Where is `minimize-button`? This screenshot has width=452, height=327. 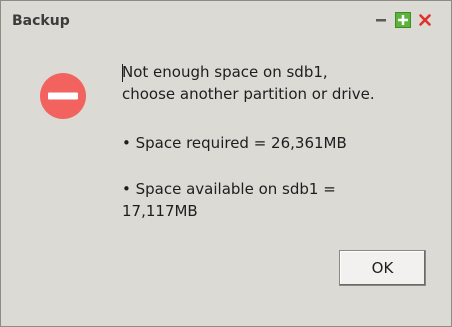 minimize-button is located at coordinates (382, 20).